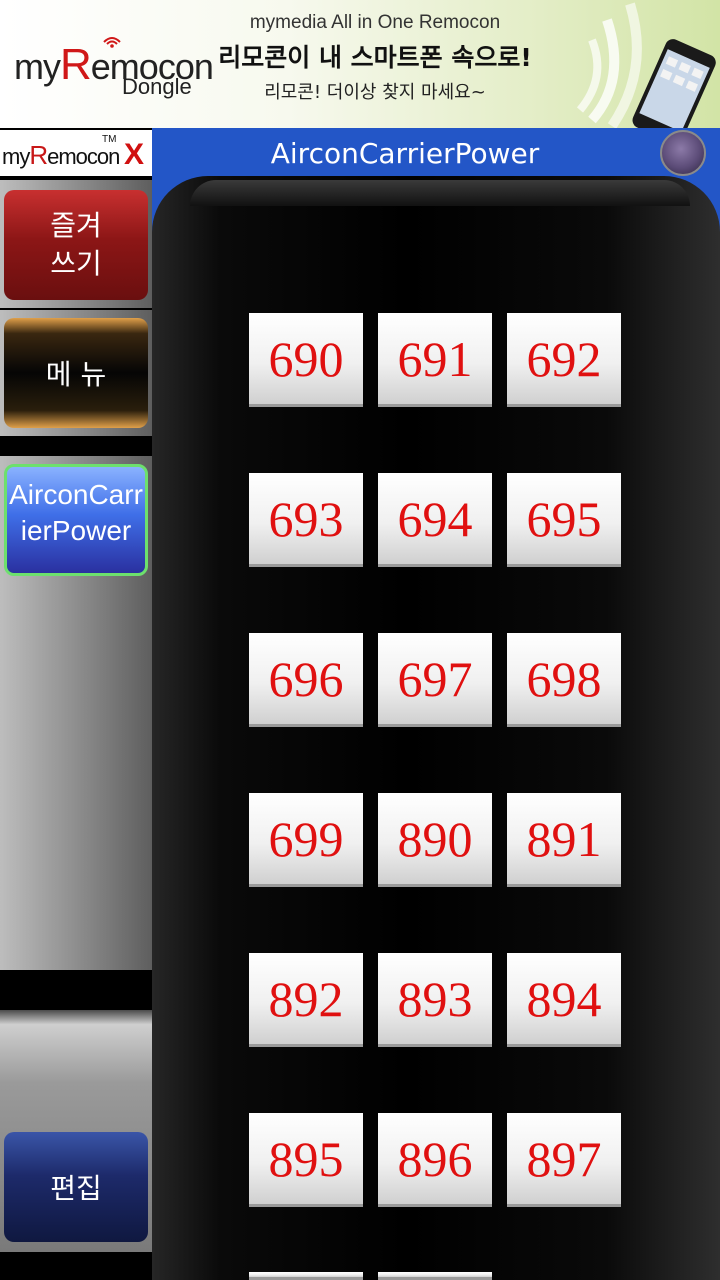 Image resolution: width=720 pixels, height=1280 pixels. I want to click on myremocon-dongle-logo: myRemocon Dongle, so click(114, 65).